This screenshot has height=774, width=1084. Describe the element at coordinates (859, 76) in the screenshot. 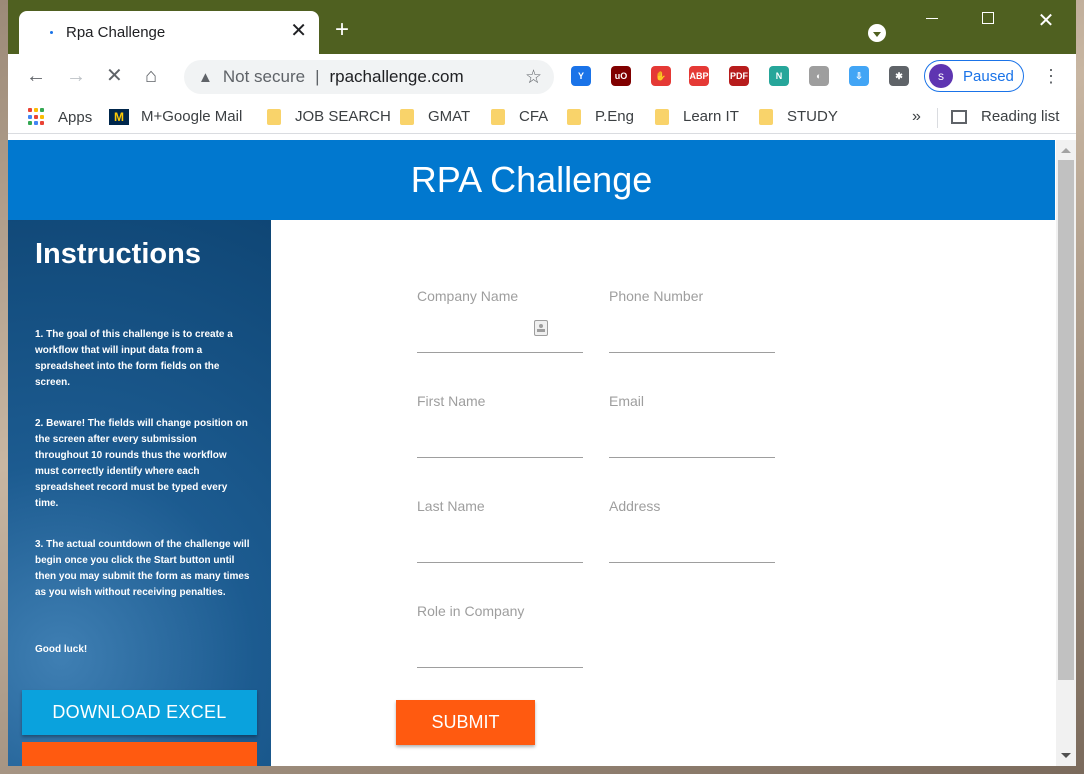

I see `download-icon: ⇩` at that location.